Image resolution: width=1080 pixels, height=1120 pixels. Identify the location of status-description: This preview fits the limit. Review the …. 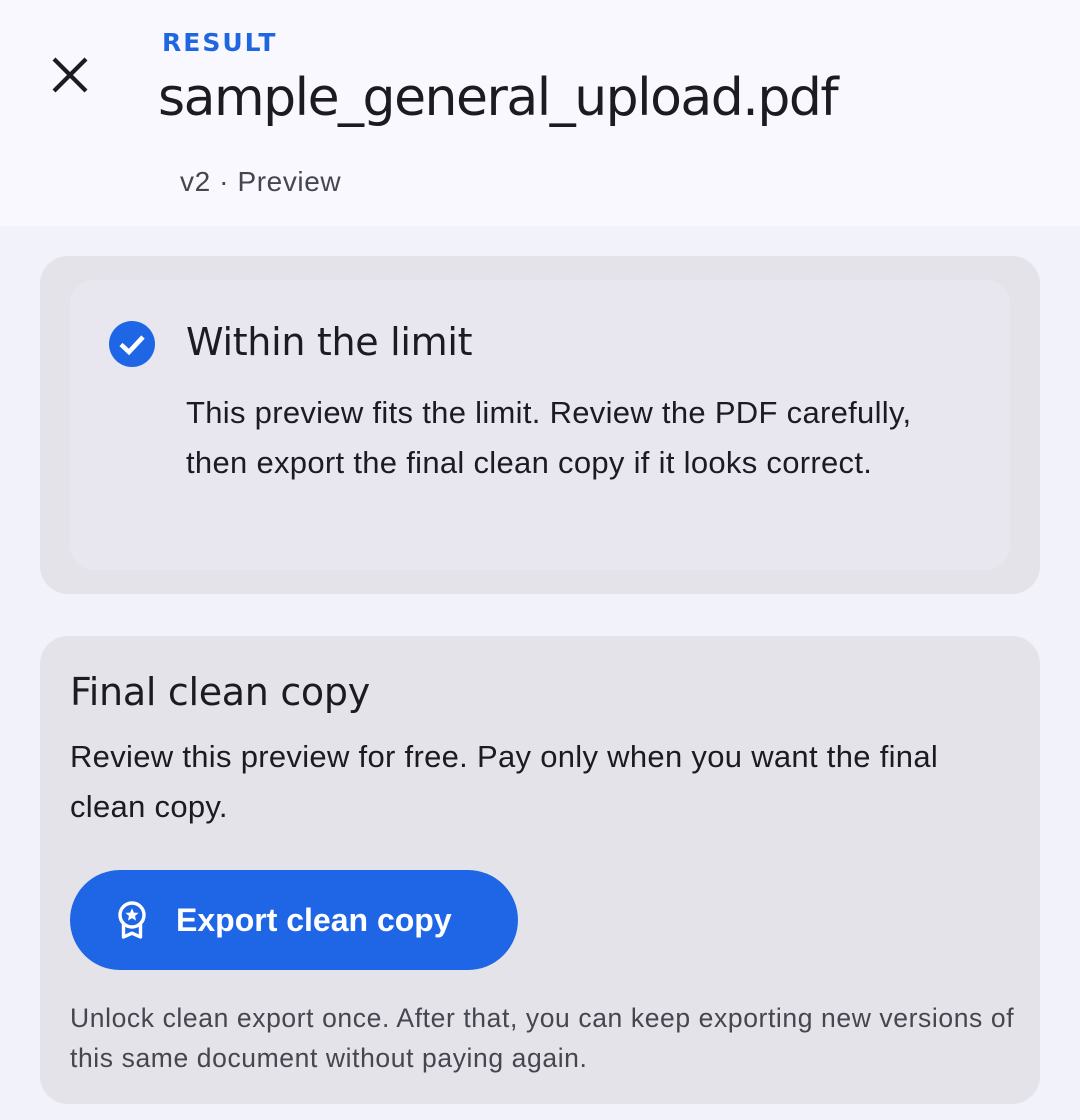
(549, 437).